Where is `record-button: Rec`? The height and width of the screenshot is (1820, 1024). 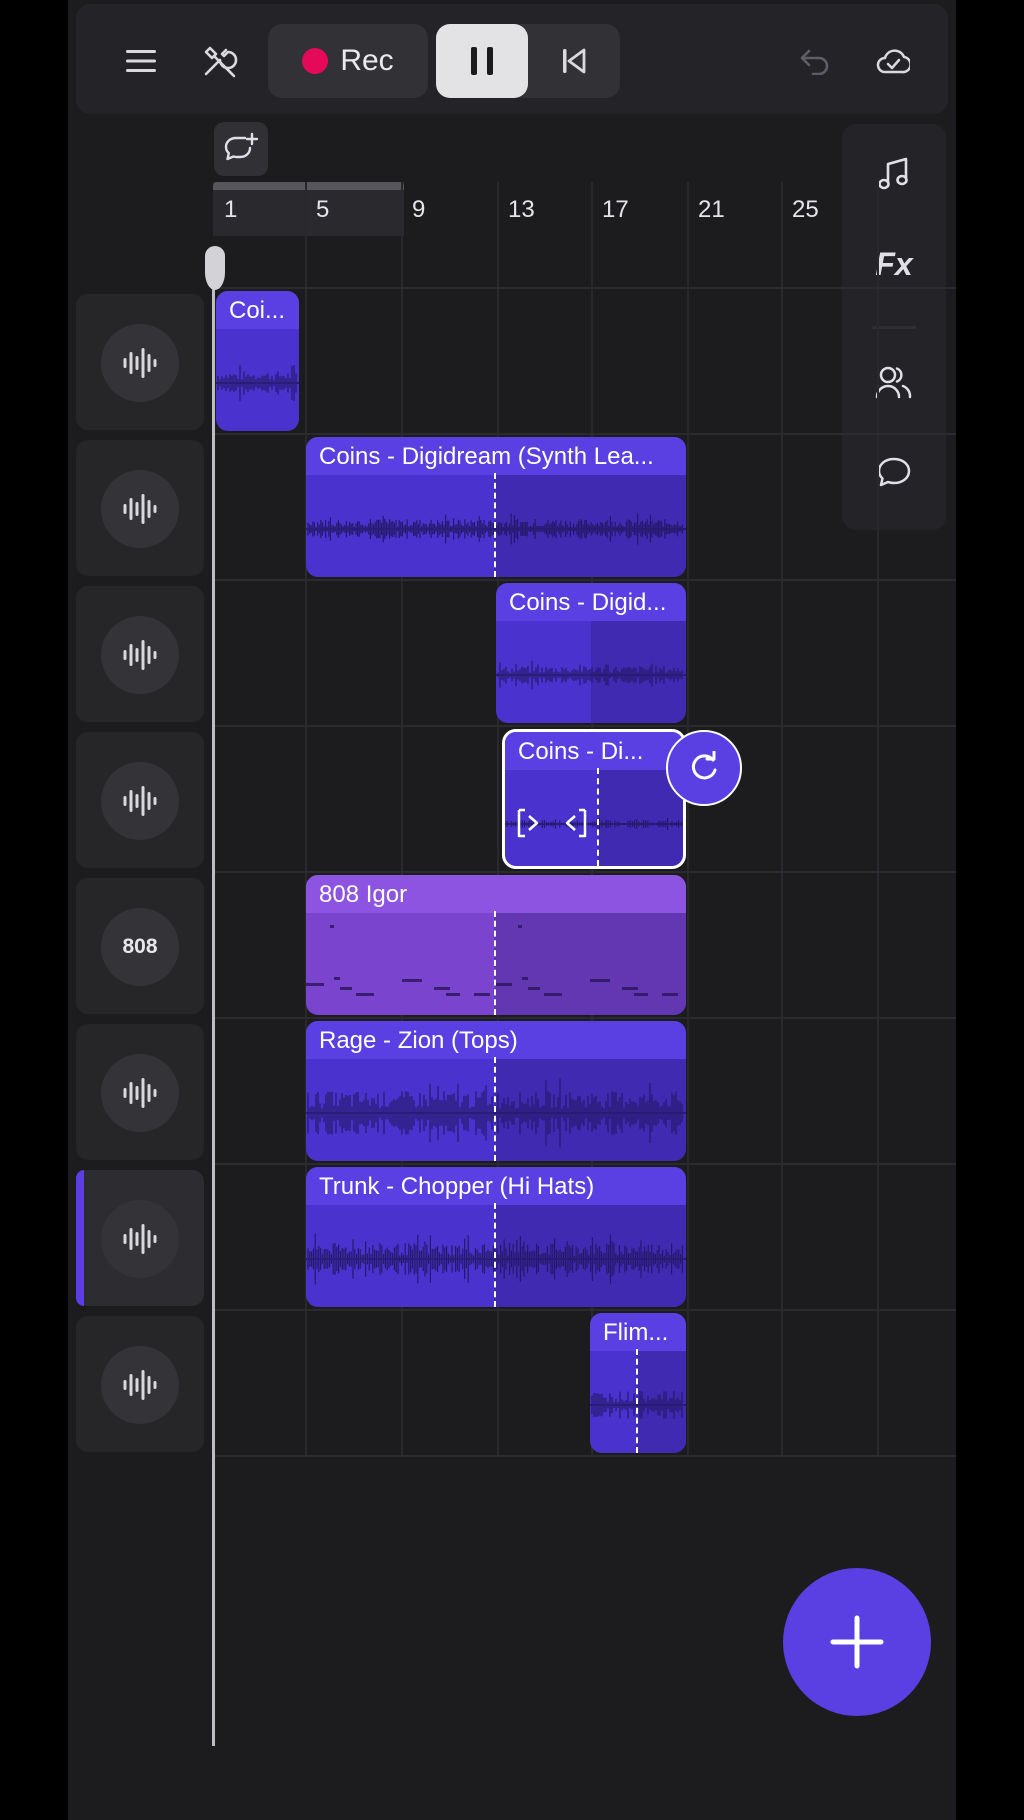 record-button: Rec is located at coordinates (348, 61).